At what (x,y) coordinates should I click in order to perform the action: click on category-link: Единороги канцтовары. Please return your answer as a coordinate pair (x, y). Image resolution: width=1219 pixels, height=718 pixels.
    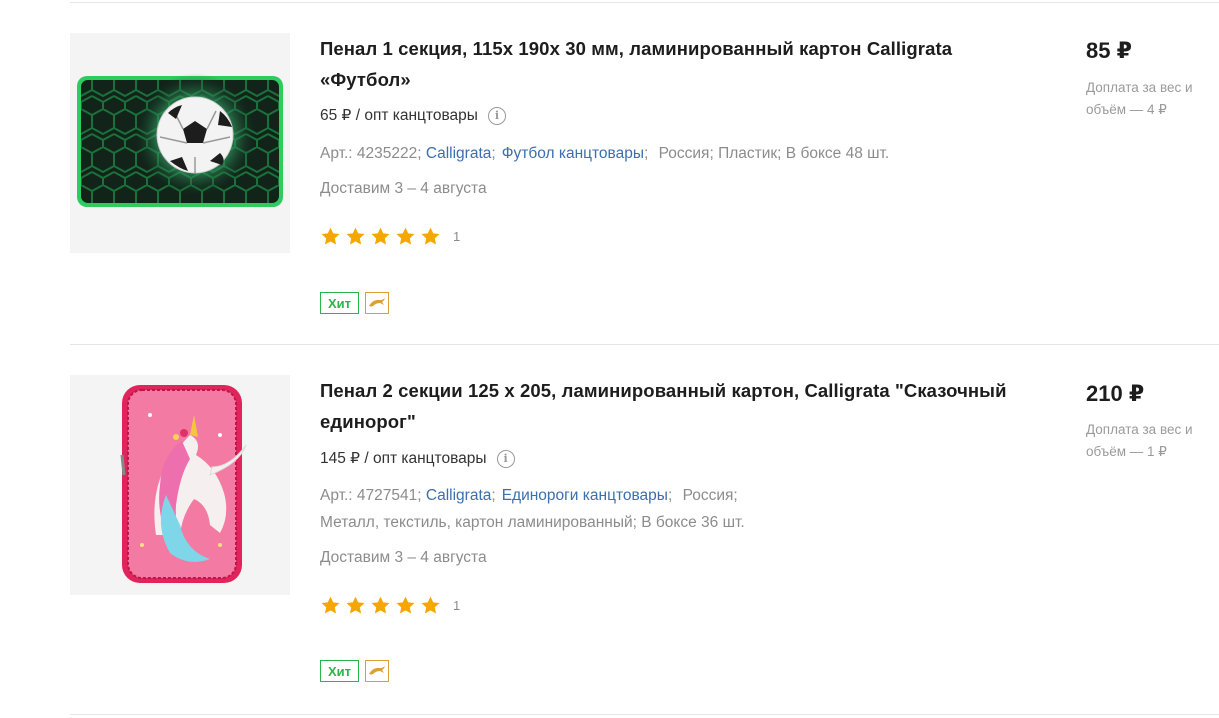
    Looking at the image, I should click on (585, 495).